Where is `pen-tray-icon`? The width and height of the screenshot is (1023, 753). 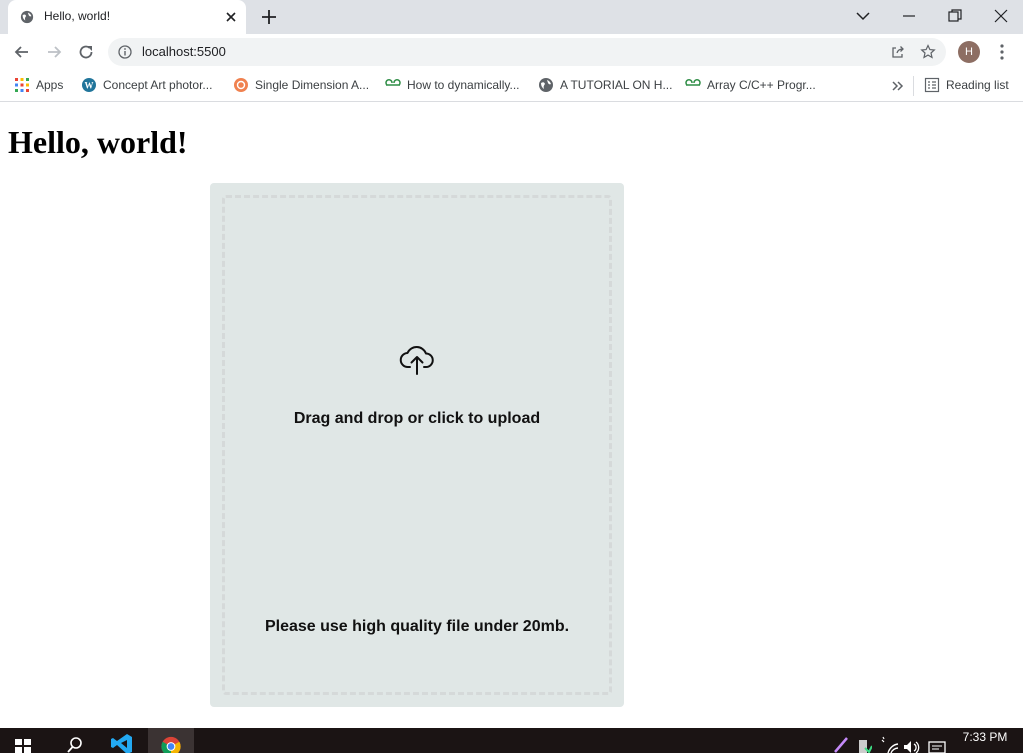
pen-tray-icon is located at coordinates (841, 742).